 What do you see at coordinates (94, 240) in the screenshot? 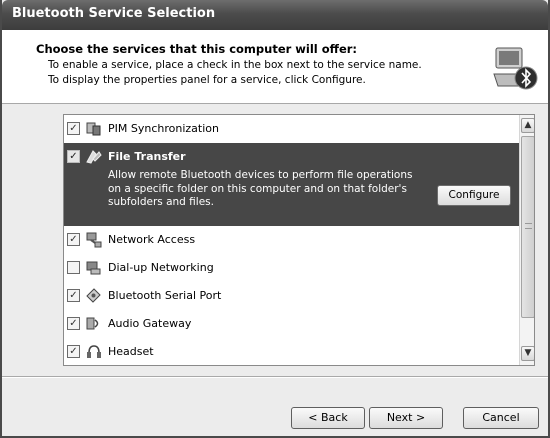
I see `network-access-icon` at bounding box center [94, 240].